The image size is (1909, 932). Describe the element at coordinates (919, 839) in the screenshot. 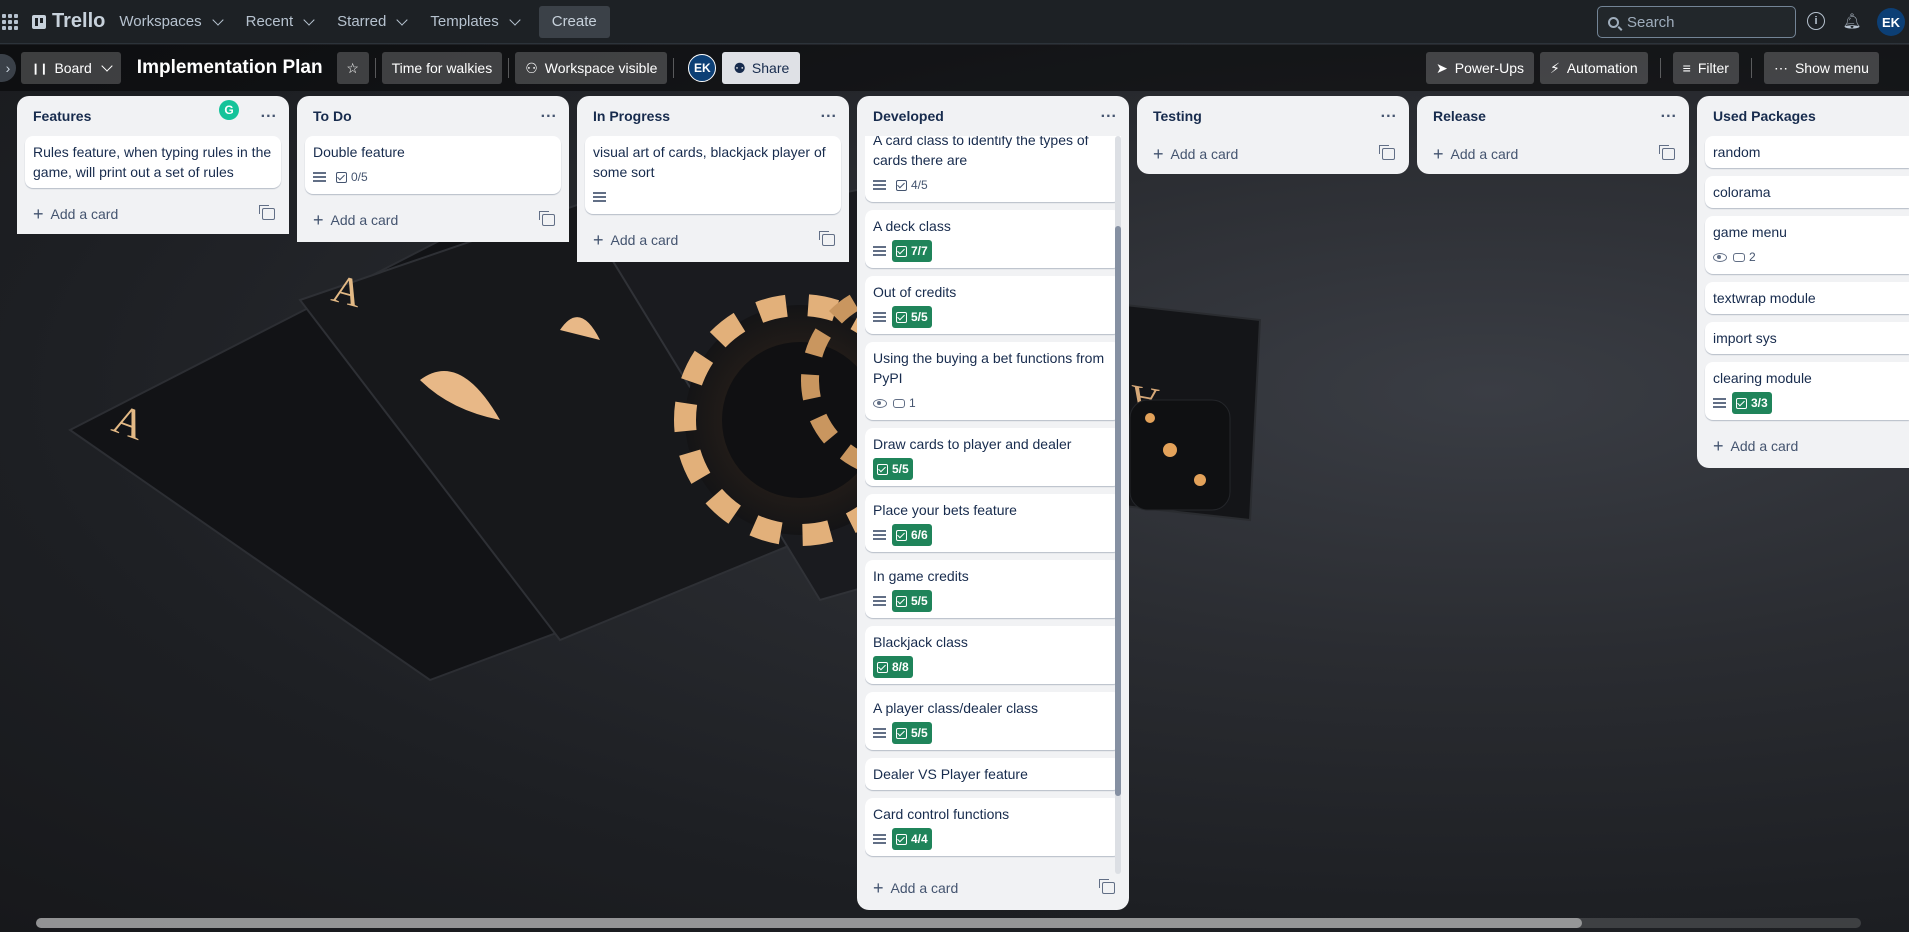

I see `checklist-count: 4/4` at that location.